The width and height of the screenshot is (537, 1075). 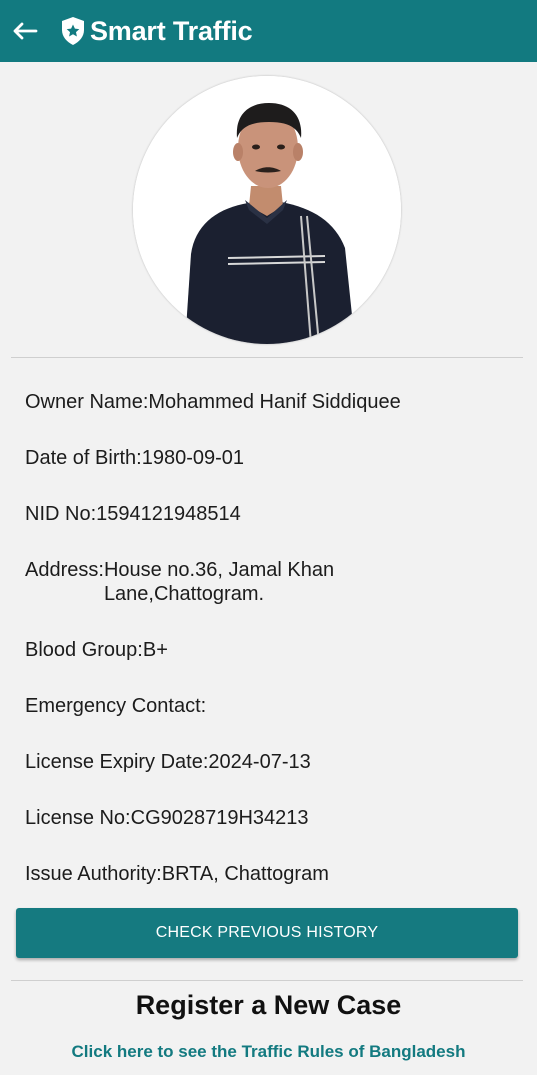 What do you see at coordinates (83, 458) in the screenshot?
I see `dob-label: Date of Birth:` at bounding box center [83, 458].